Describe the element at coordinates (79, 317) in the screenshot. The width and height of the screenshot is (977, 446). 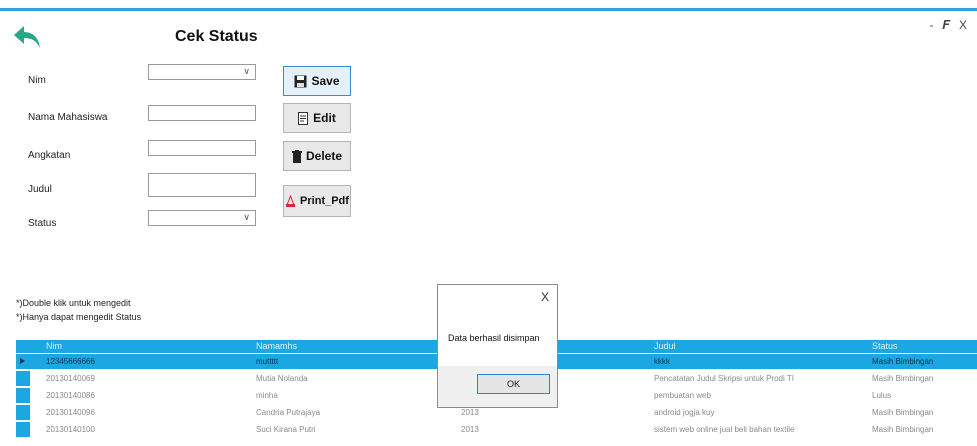
I see `note-status-only: *)Hanya dapat mengedit Status` at that location.